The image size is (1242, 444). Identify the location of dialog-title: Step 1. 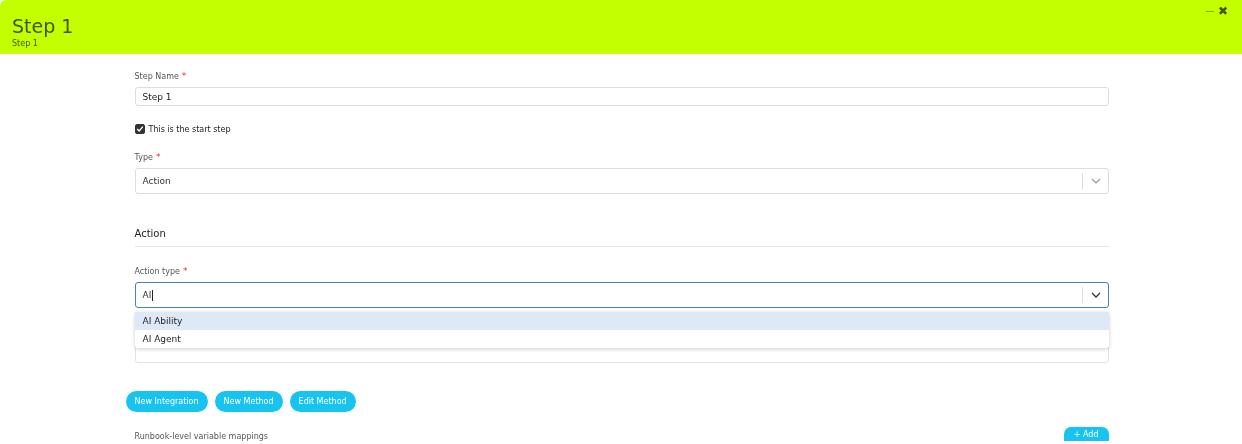
(43, 26).